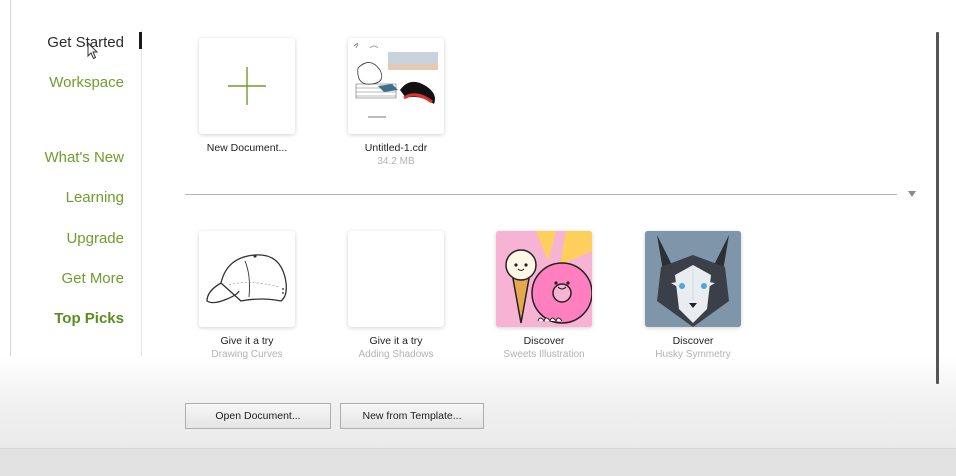  I want to click on pick-card-sweets-illustration: Discover Sweets Illustration, so click(544, 295).